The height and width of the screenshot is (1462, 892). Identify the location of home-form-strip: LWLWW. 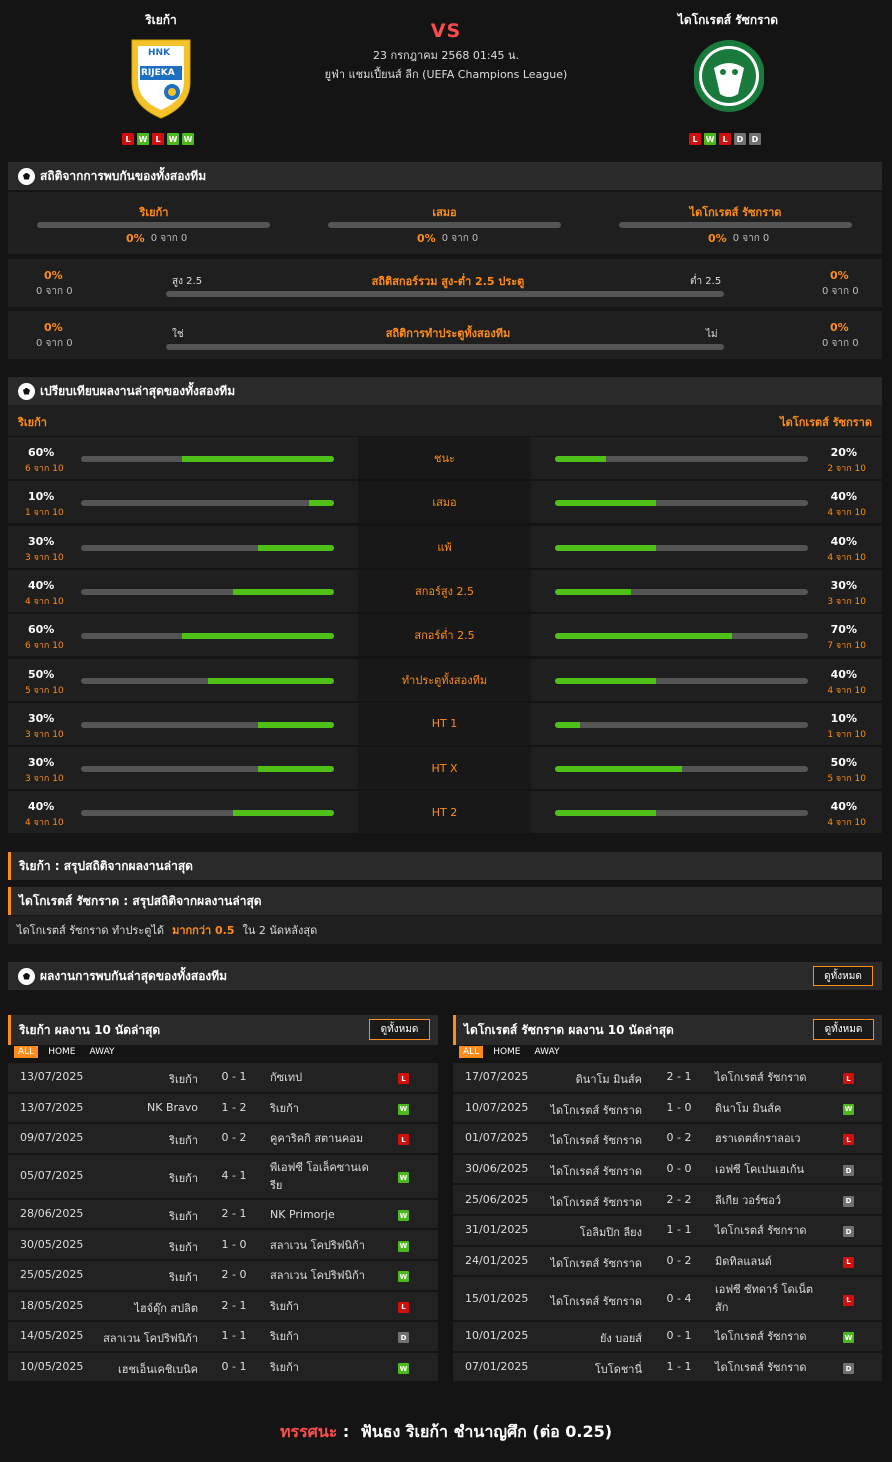
(158, 139).